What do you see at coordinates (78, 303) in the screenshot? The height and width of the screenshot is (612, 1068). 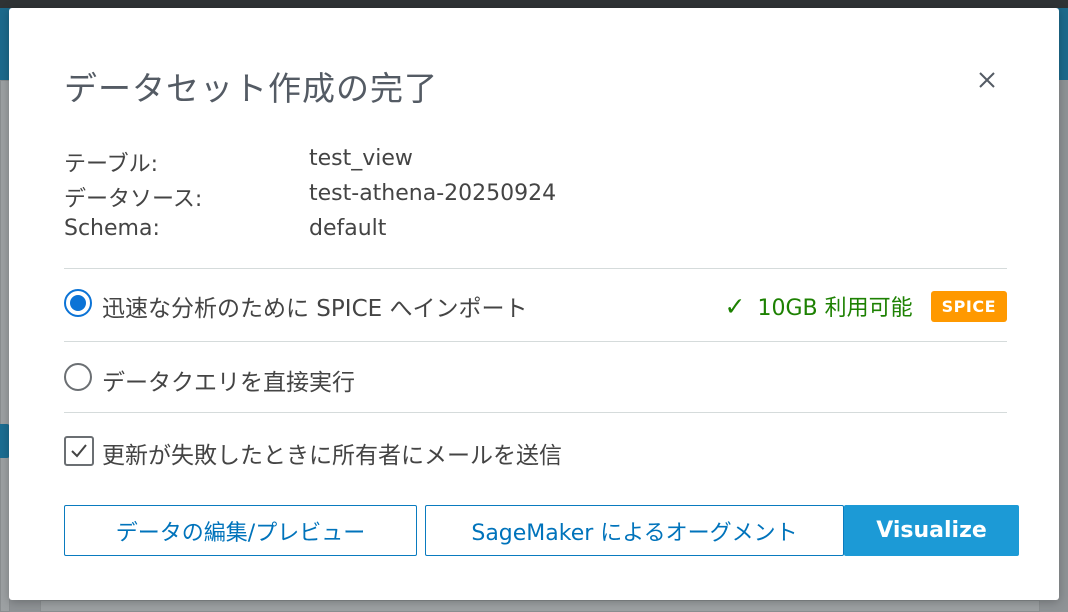 I see `spice-import-radio` at bounding box center [78, 303].